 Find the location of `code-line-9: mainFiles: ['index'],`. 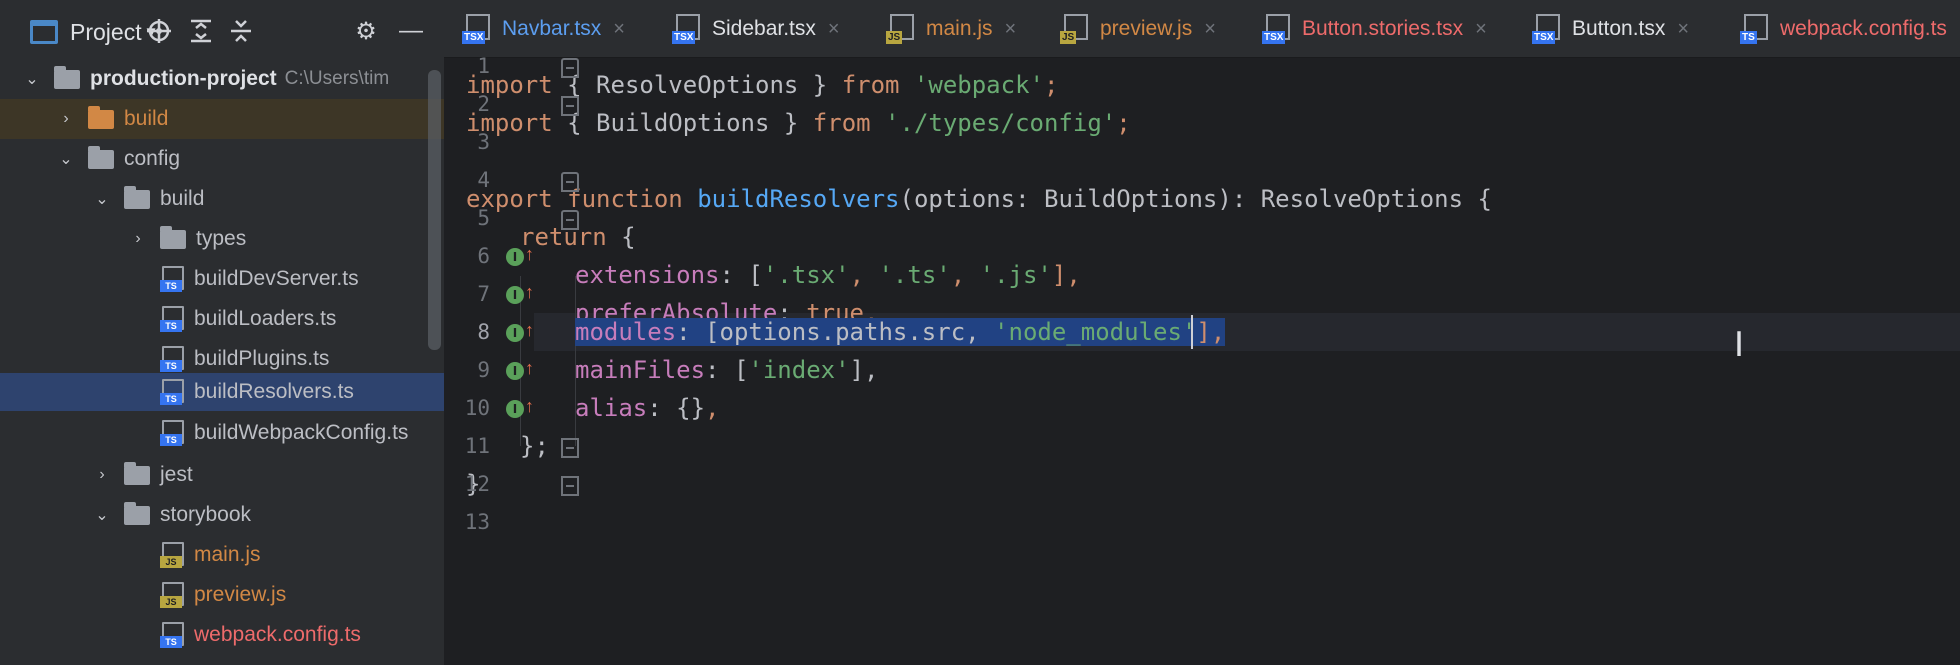

code-line-9: mainFiles: ['index'], is located at coordinates (727, 370).